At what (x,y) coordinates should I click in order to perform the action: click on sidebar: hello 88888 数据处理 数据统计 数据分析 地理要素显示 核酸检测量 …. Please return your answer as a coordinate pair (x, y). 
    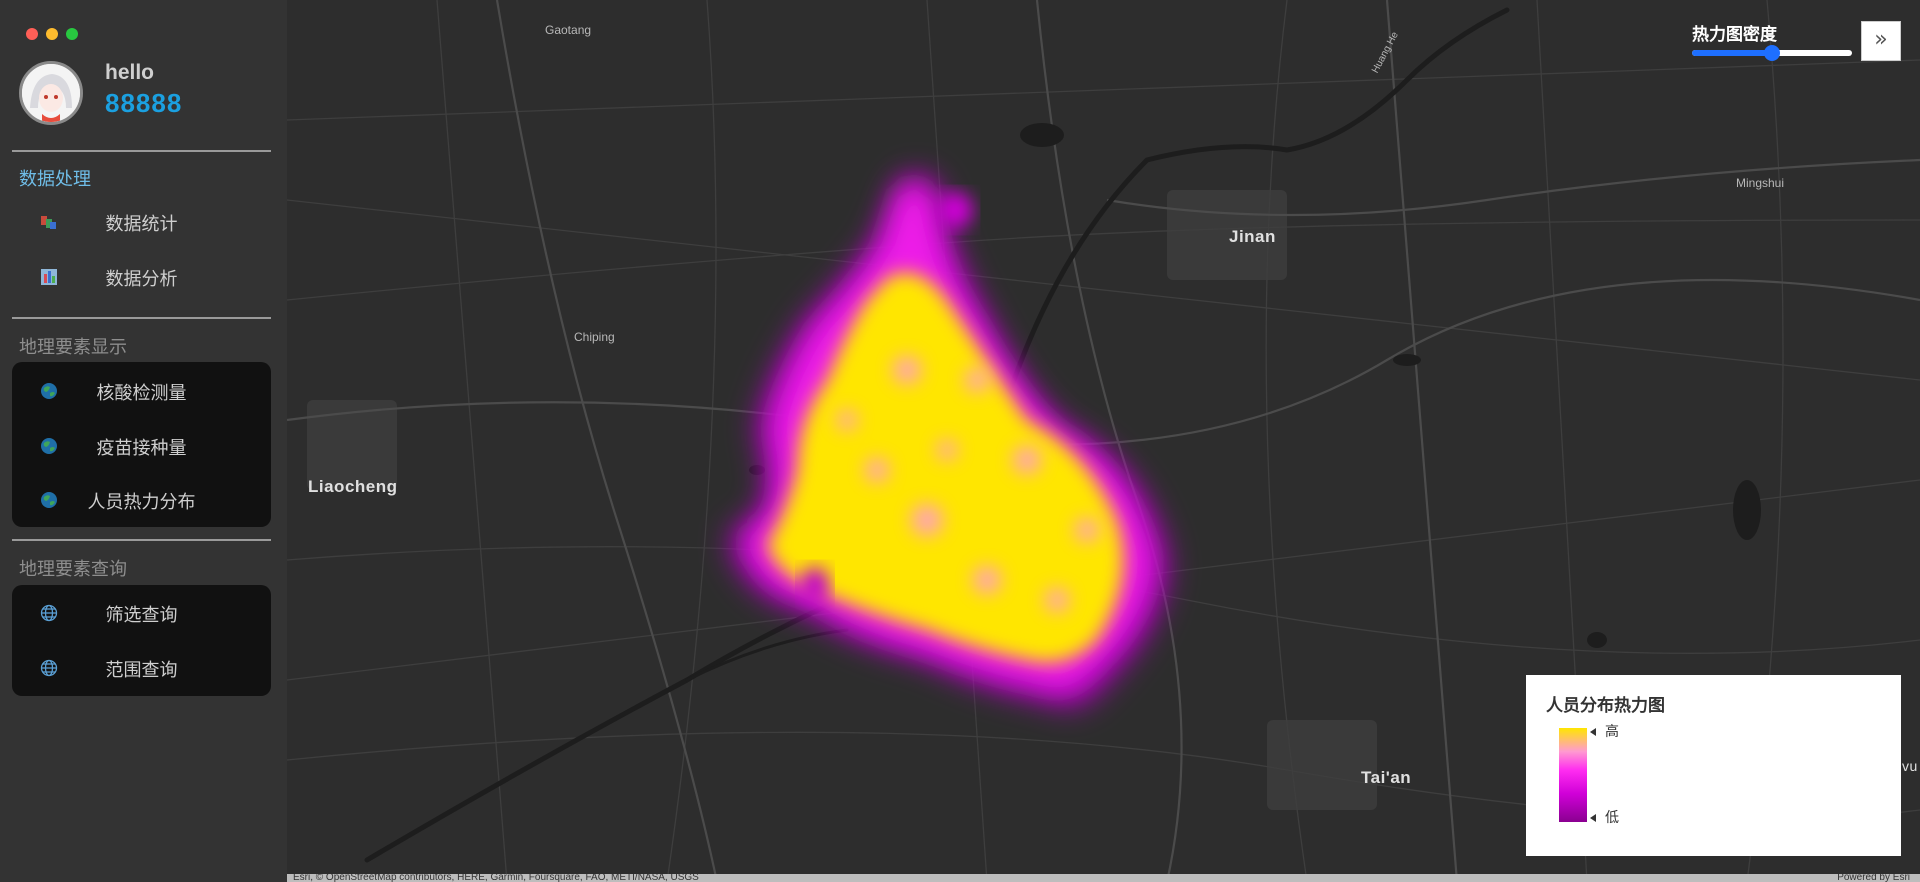
    Looking at the image, I should click on (143, 441).